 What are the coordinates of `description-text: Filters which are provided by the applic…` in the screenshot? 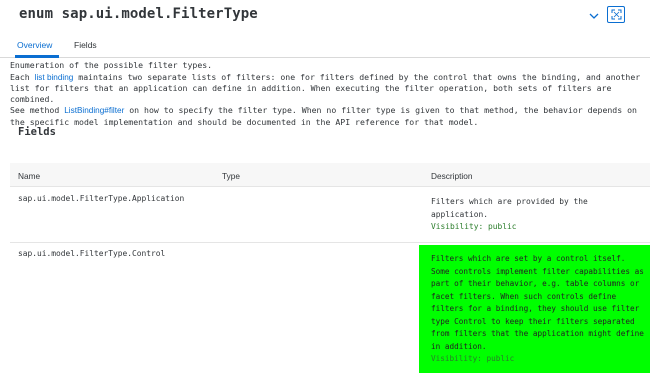 It's located at (509, 208).